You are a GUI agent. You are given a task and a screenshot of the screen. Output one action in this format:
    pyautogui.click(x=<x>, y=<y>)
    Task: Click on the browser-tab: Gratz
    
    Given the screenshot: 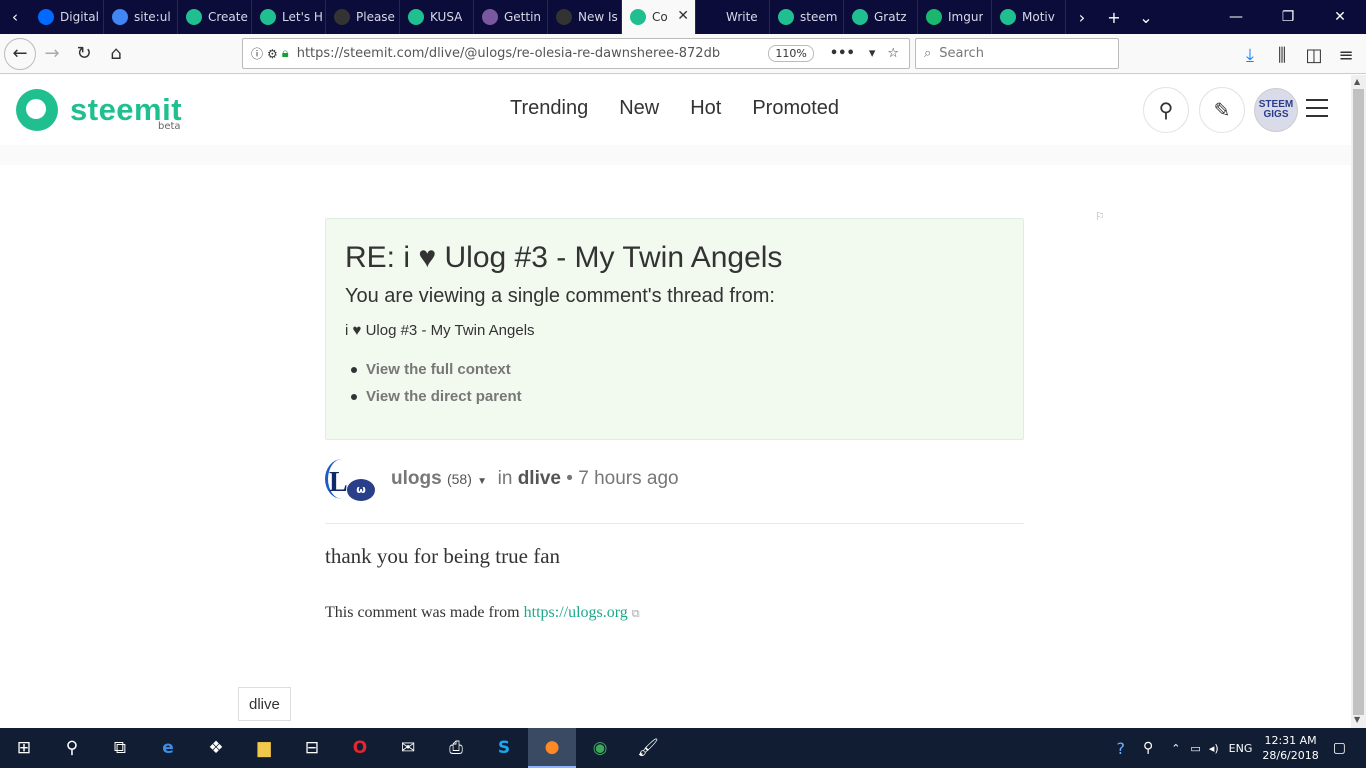 What is the action you would take?
    pyautogui.click(x=881, y=17)
    